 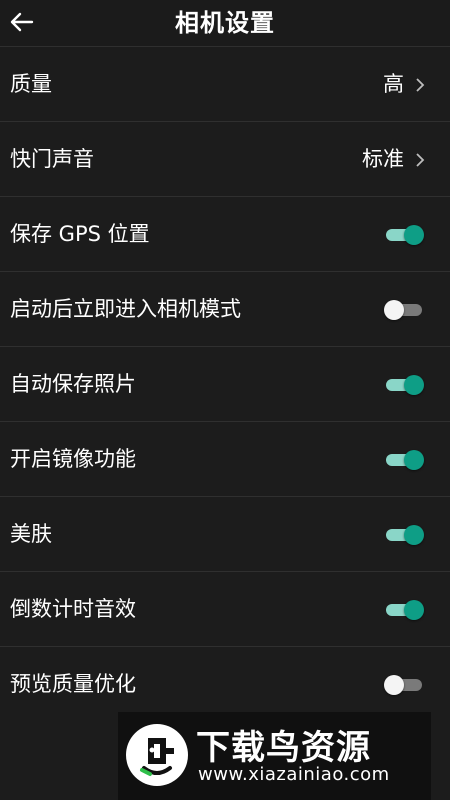 I want to click on setting-row-mirror: 开启镜像功能, so click(x=225, y=458).